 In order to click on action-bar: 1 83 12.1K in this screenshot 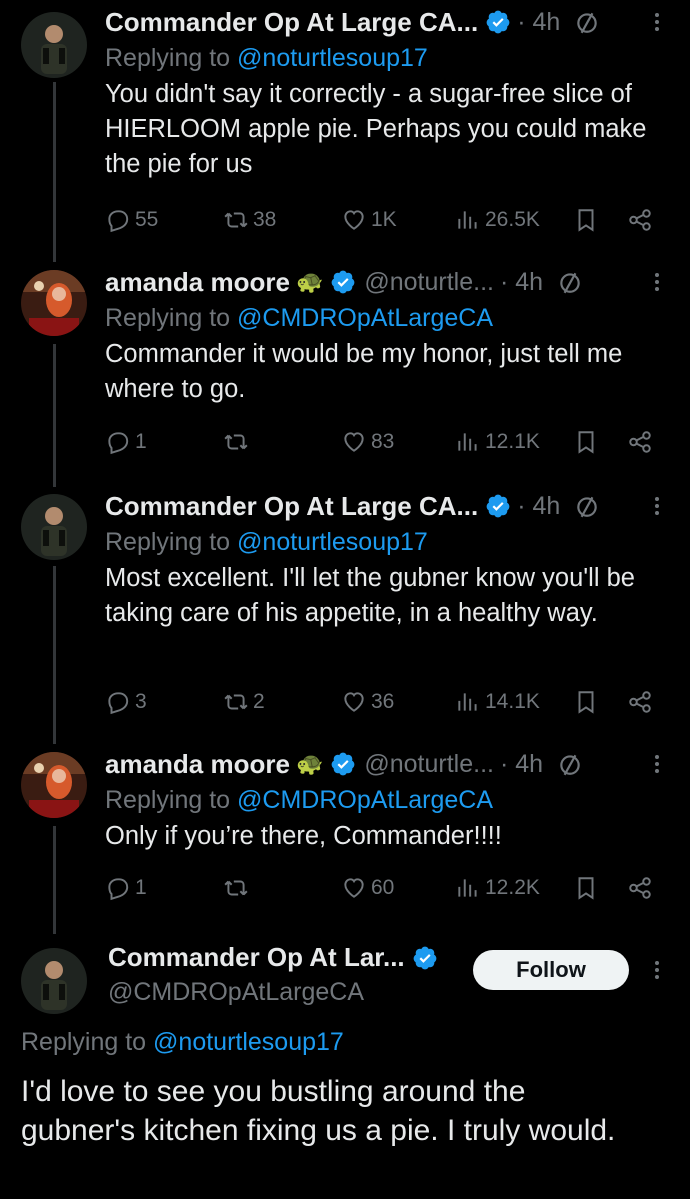, I will do `click(385, 442)`.